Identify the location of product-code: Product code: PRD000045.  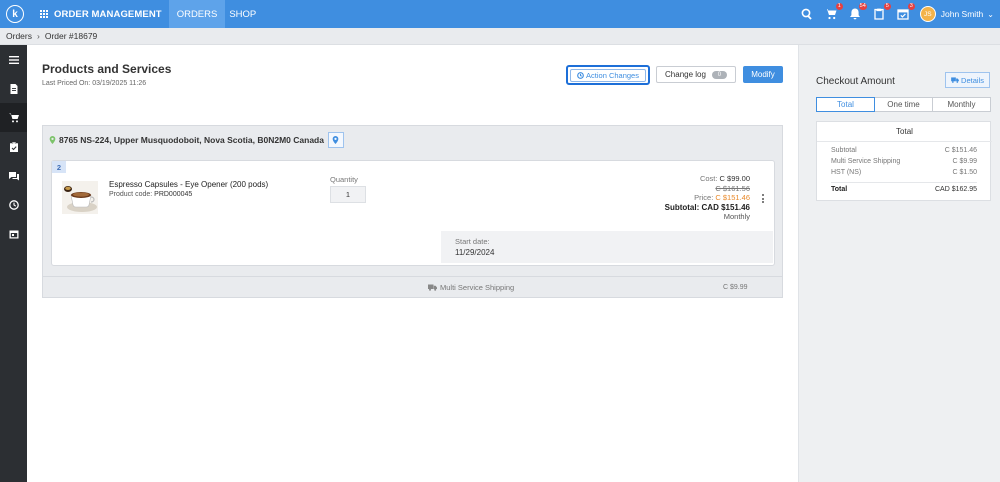
(151, 194).